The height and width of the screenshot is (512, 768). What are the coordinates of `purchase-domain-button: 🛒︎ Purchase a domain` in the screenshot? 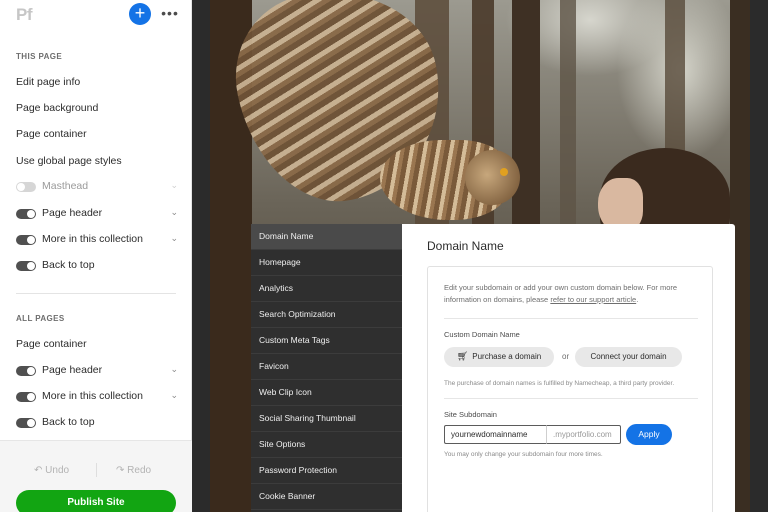 It's located at (499, 357).